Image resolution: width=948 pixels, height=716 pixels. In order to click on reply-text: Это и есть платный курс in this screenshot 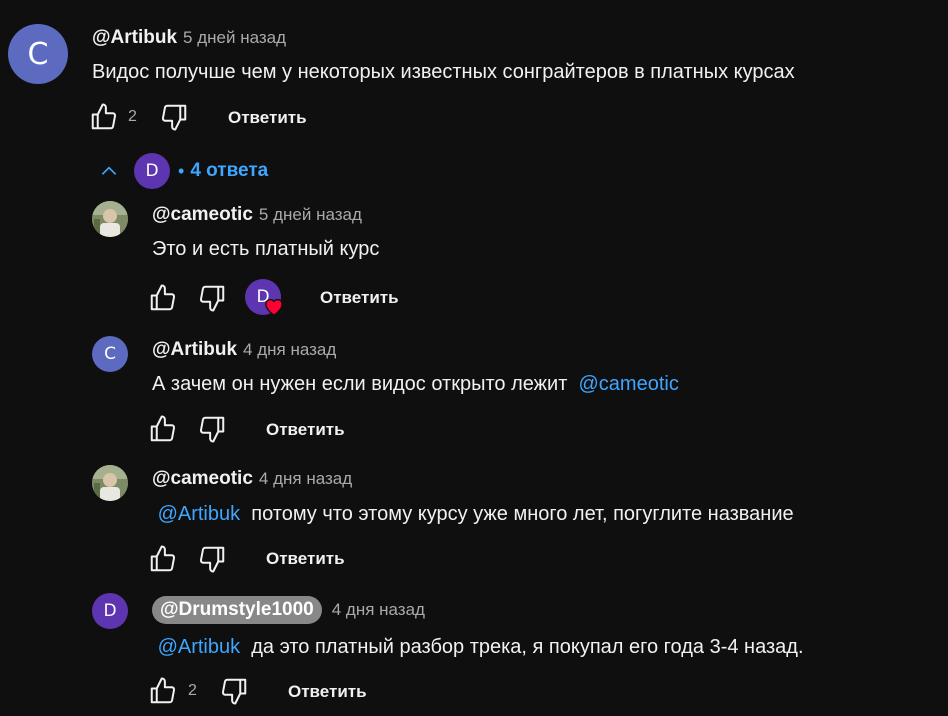, I will do `click(266, 249)`.